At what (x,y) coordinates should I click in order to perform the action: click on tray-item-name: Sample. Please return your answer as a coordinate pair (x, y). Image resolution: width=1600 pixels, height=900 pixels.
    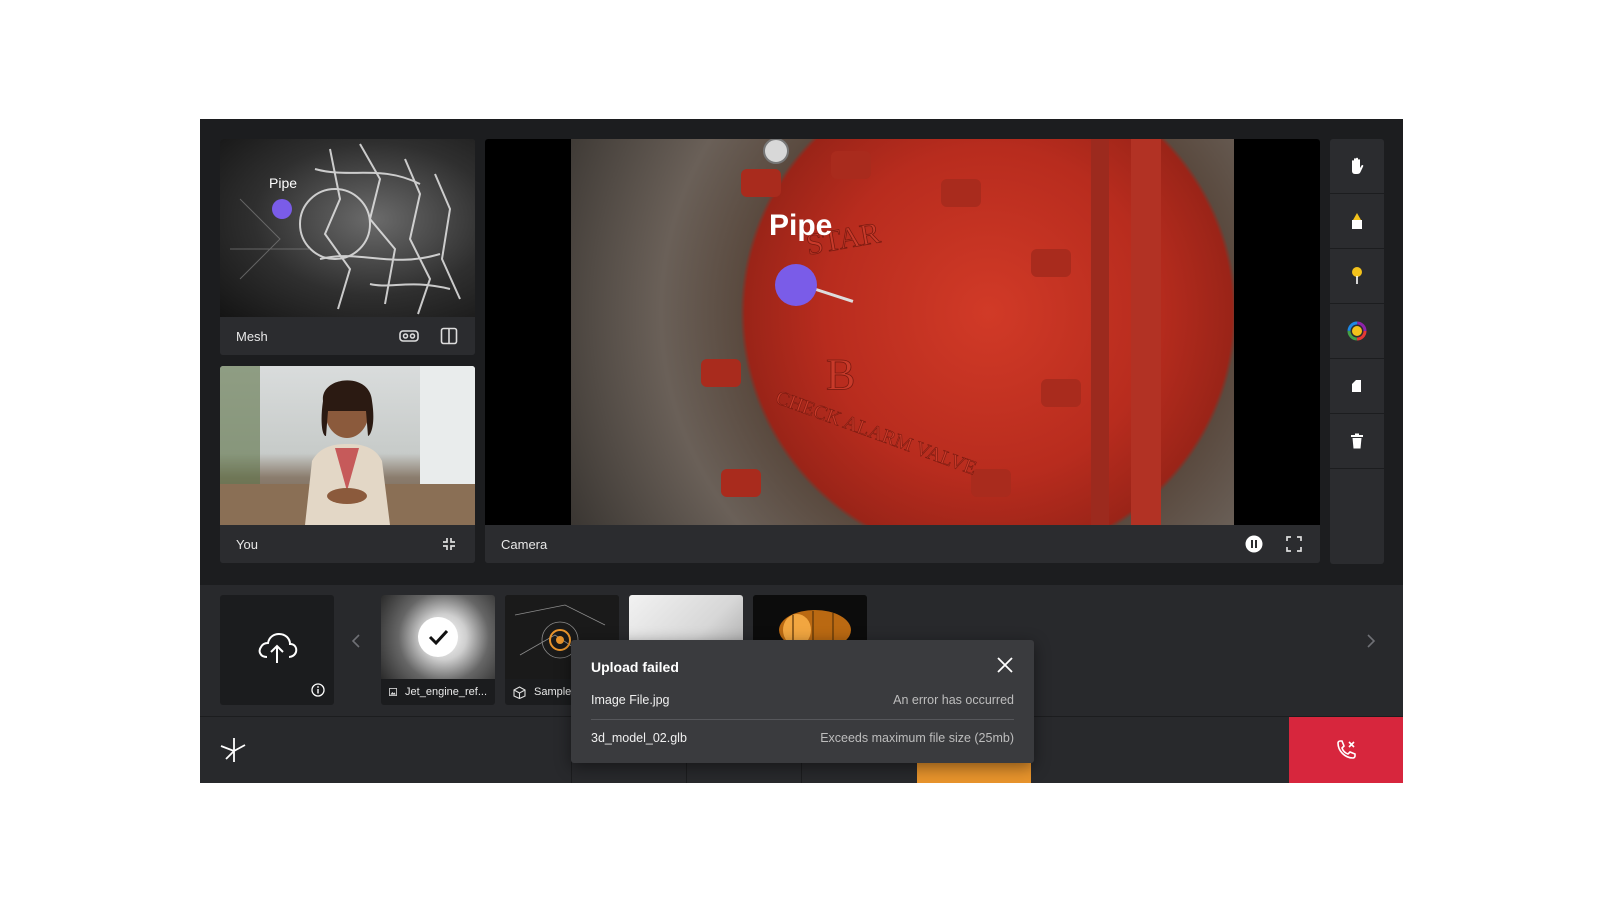
    Looking at the image, I should click on (553, 692).